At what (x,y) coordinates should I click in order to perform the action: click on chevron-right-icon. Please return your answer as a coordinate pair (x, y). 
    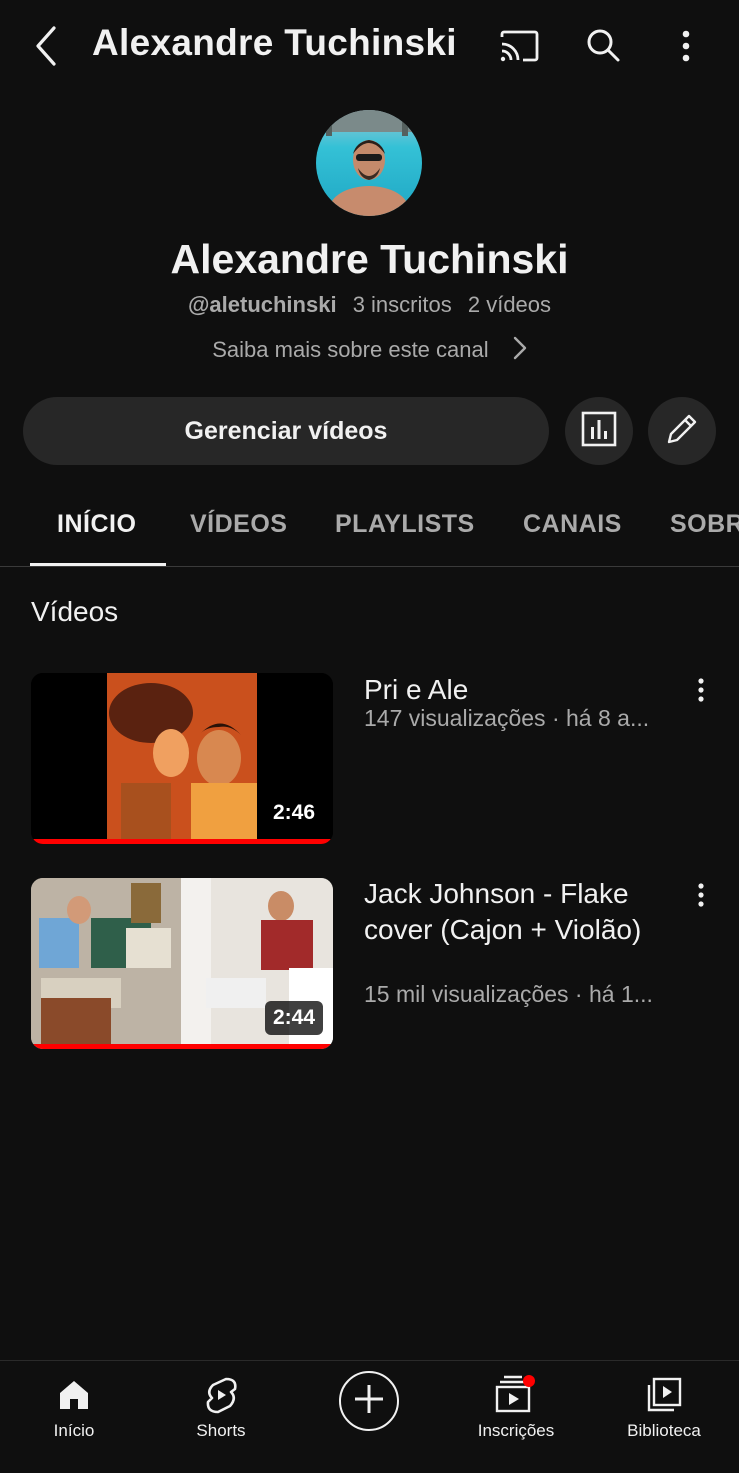
    Looking at the image, I should click on (520, 351).